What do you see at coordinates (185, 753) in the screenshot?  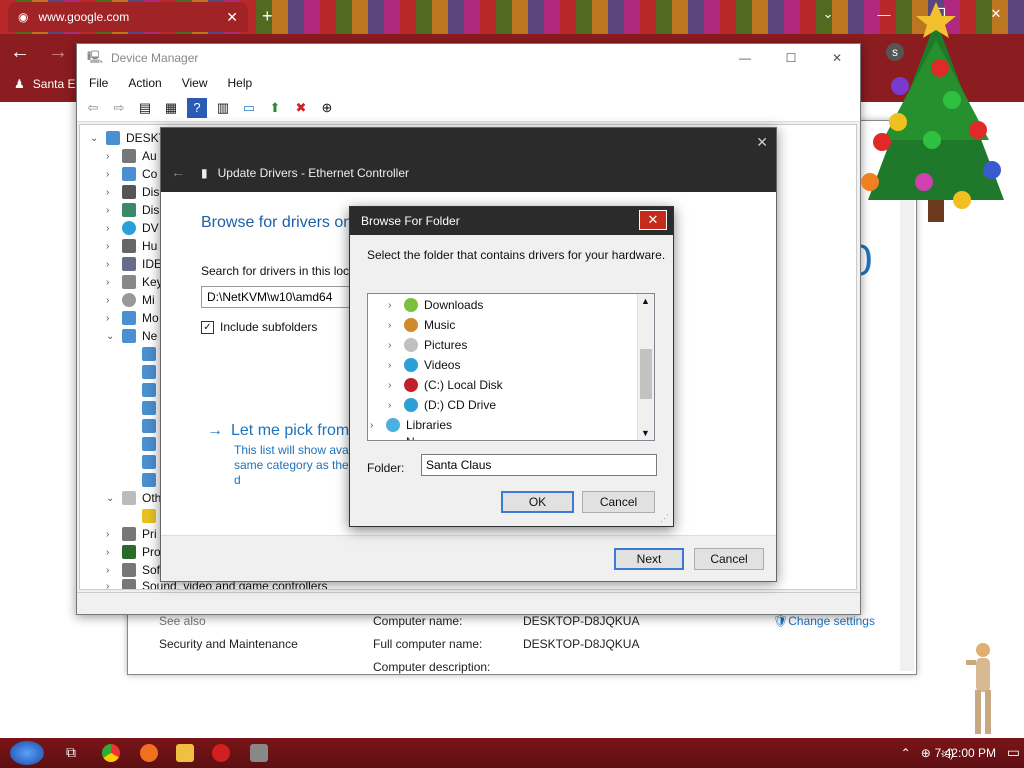 I see `file-explorer-icon` at bounding box center [185, 753].